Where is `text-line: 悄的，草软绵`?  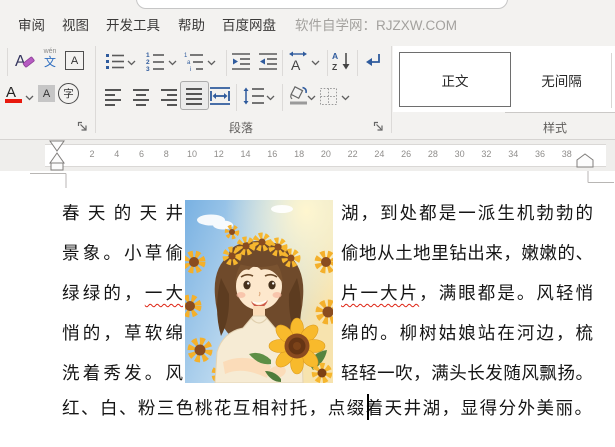 text-line: 悄的，草软绵 is located at coordinates (122, 333).